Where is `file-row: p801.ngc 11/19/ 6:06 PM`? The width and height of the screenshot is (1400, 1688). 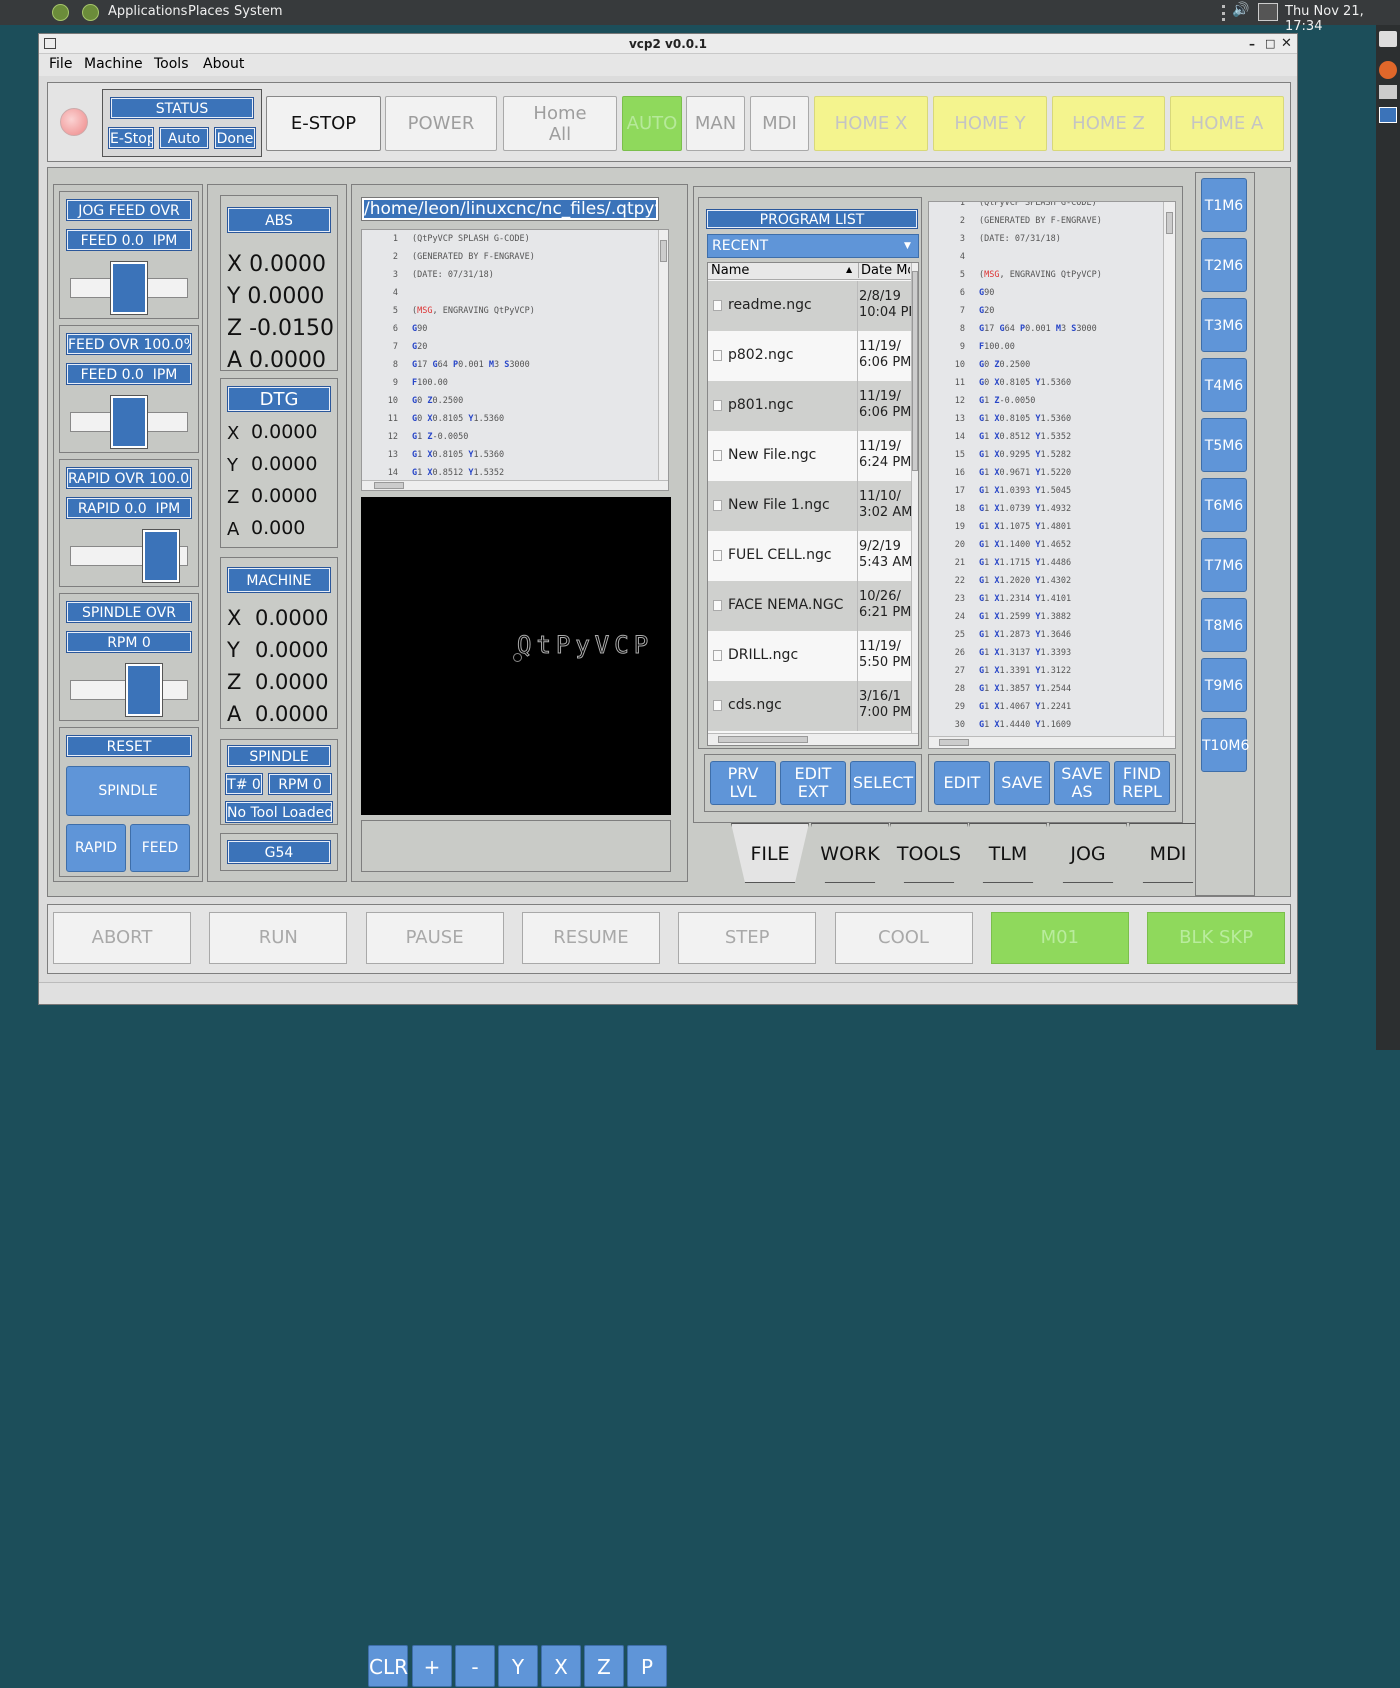 file-row: p801.ngc 11/19/ 6:06 PM is located at coordinates (809, 406).